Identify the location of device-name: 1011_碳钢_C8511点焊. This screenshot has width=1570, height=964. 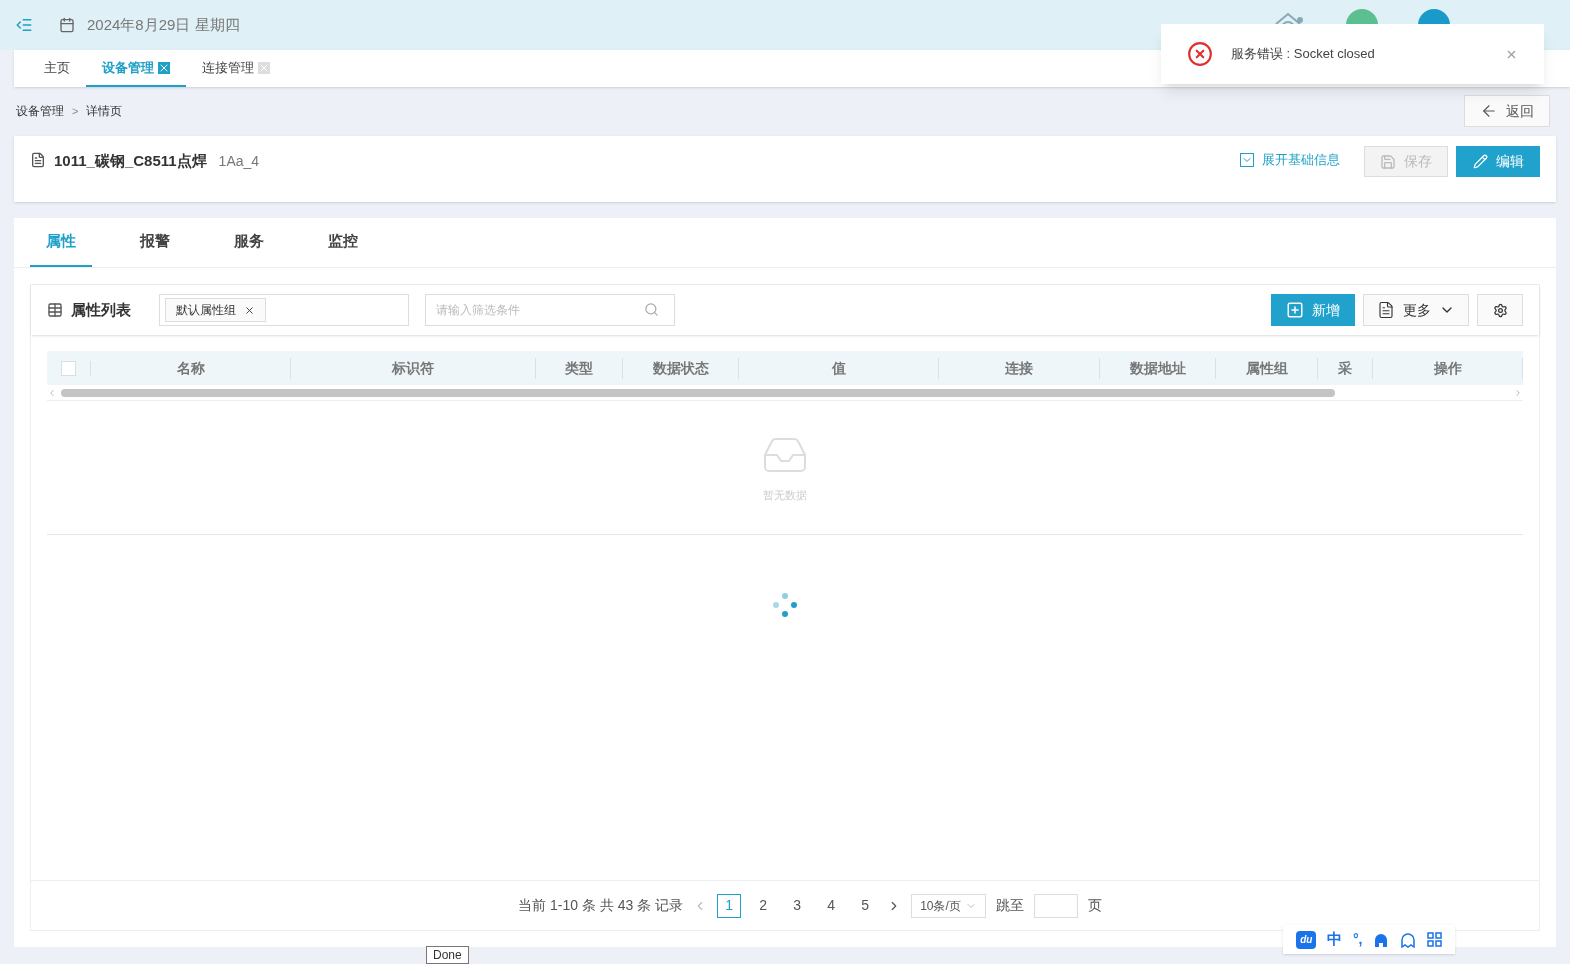
(130, 161).